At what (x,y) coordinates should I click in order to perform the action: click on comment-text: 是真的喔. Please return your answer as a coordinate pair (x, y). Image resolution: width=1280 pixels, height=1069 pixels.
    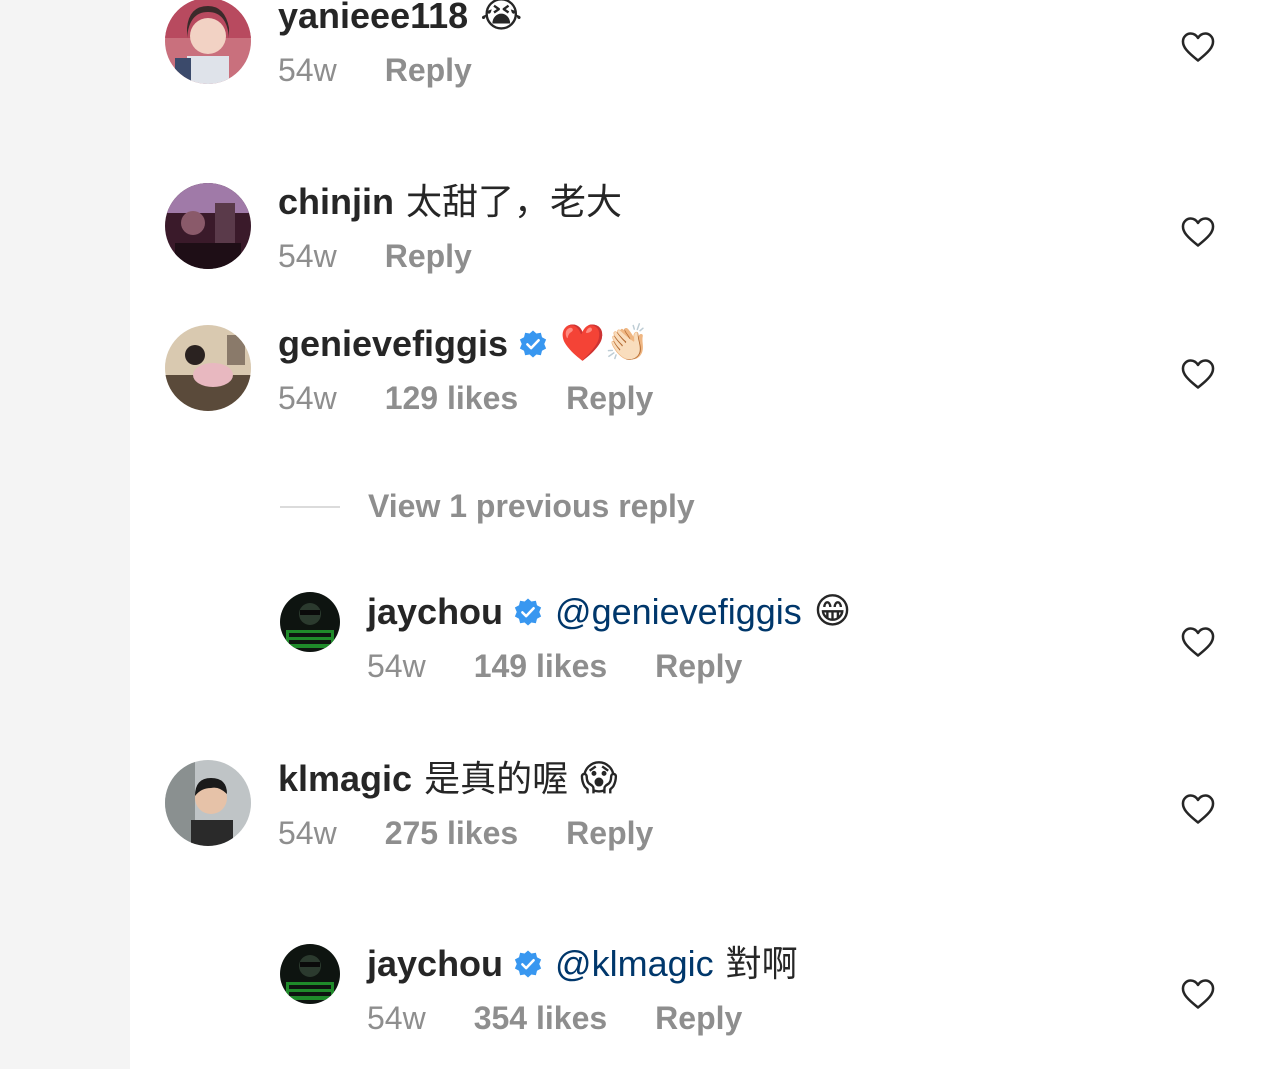
    Looking at the image, I should click on (496, 778).